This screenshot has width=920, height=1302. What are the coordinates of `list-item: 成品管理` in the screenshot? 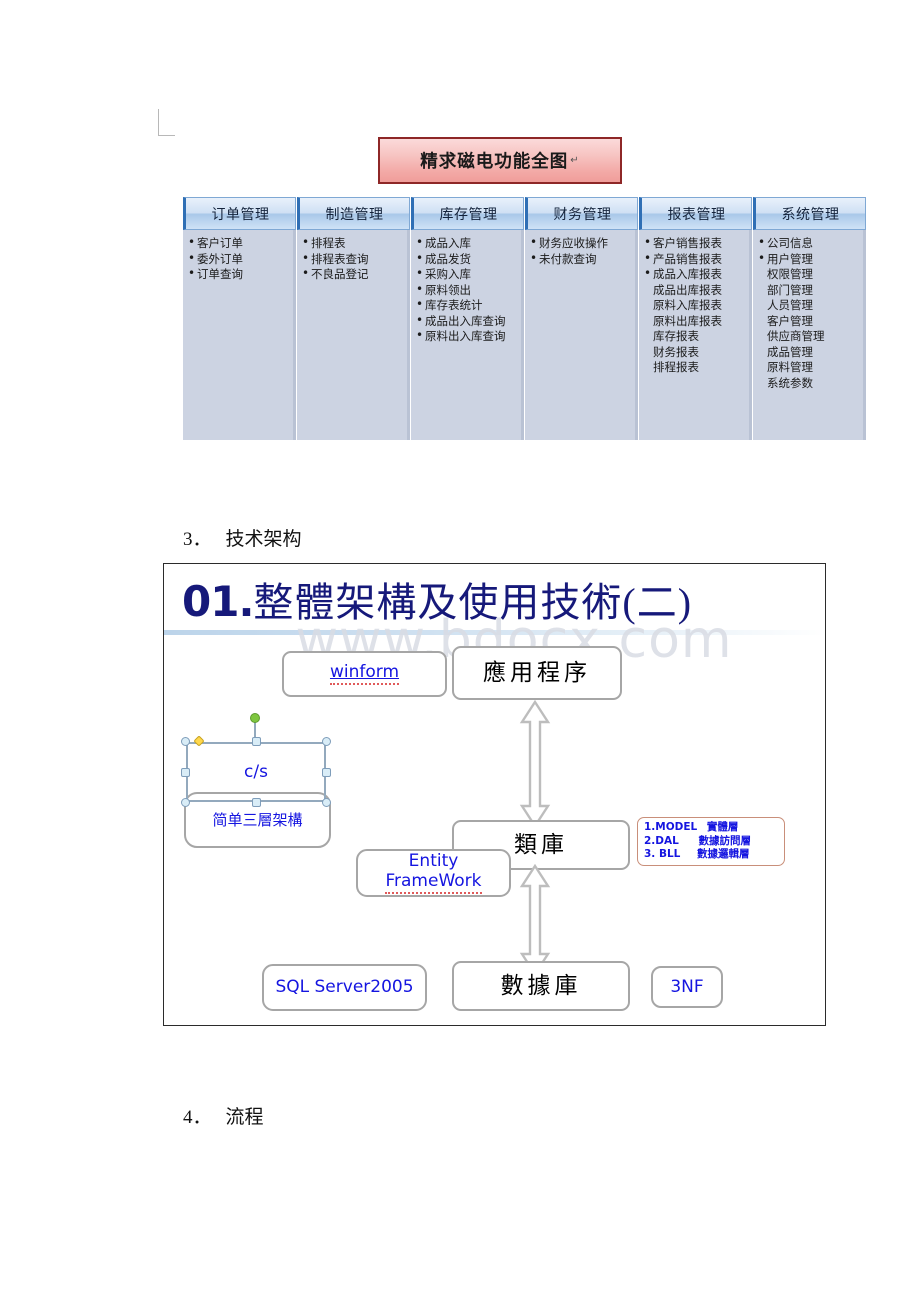 It's located at (808, 353).